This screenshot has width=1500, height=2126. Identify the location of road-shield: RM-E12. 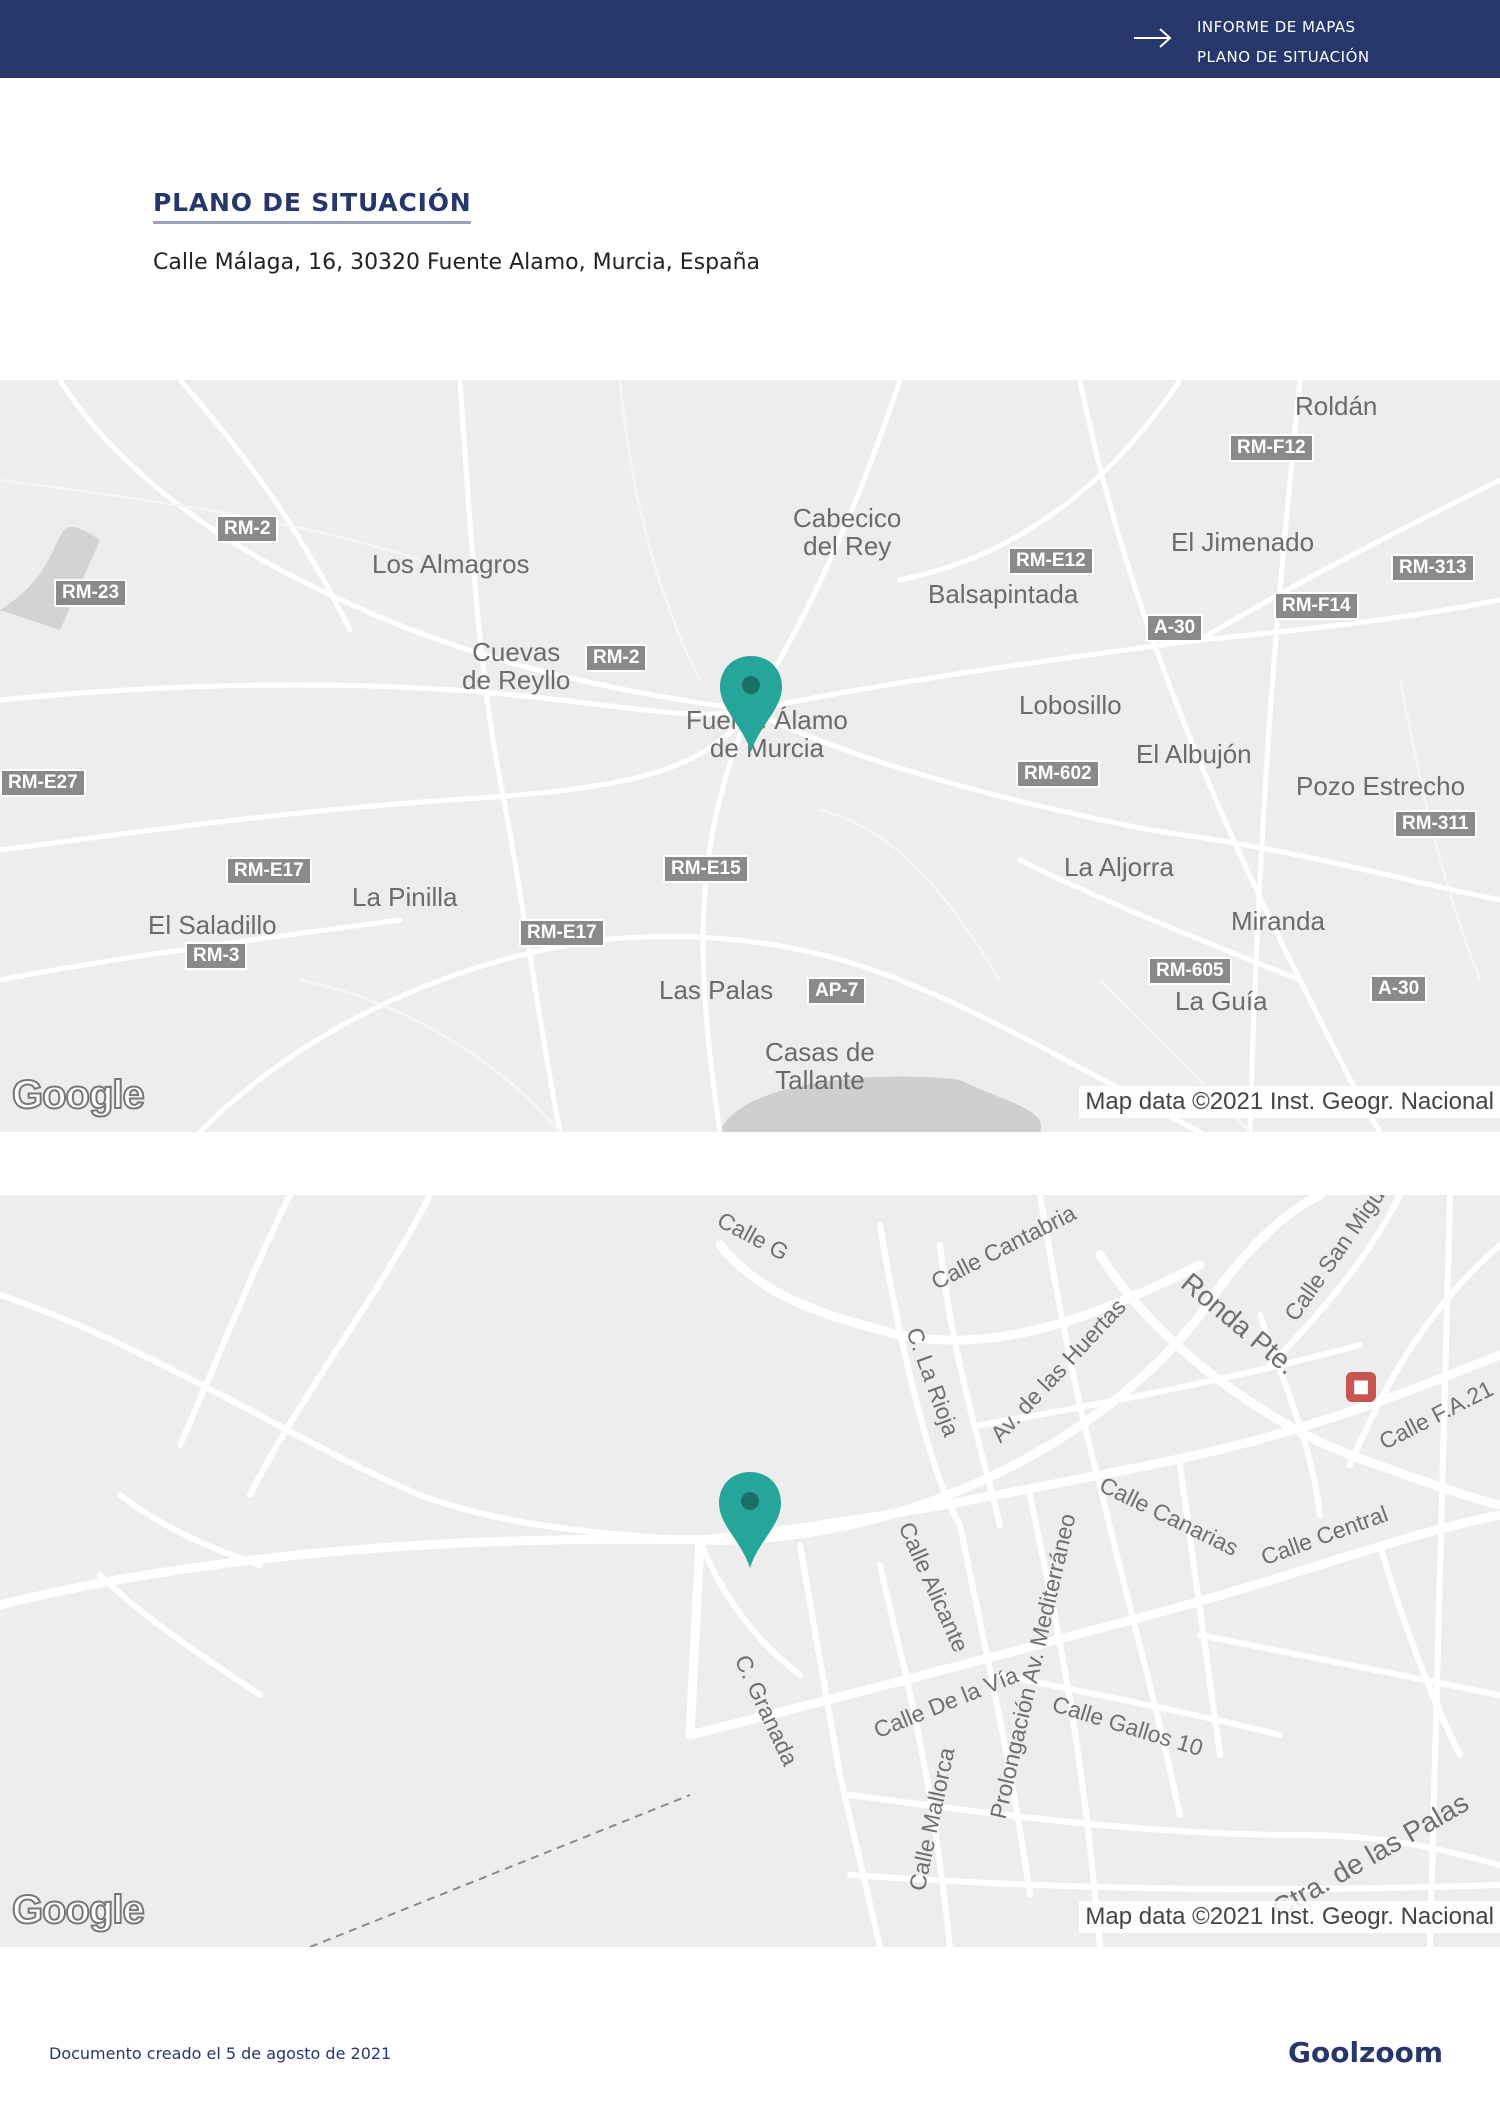
(1051, 561).